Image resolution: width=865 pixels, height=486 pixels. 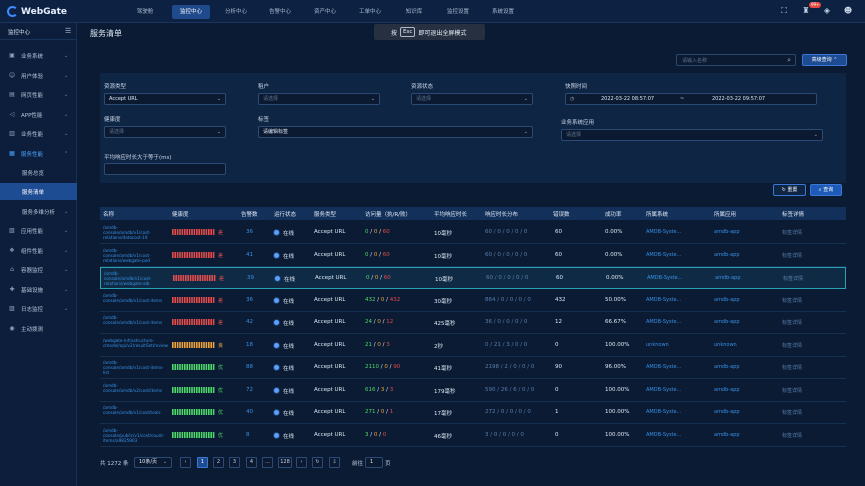 I want to click on sidebar-item-app-performance: ◁ APP性能 ⌄, so click(x=38, y=114).